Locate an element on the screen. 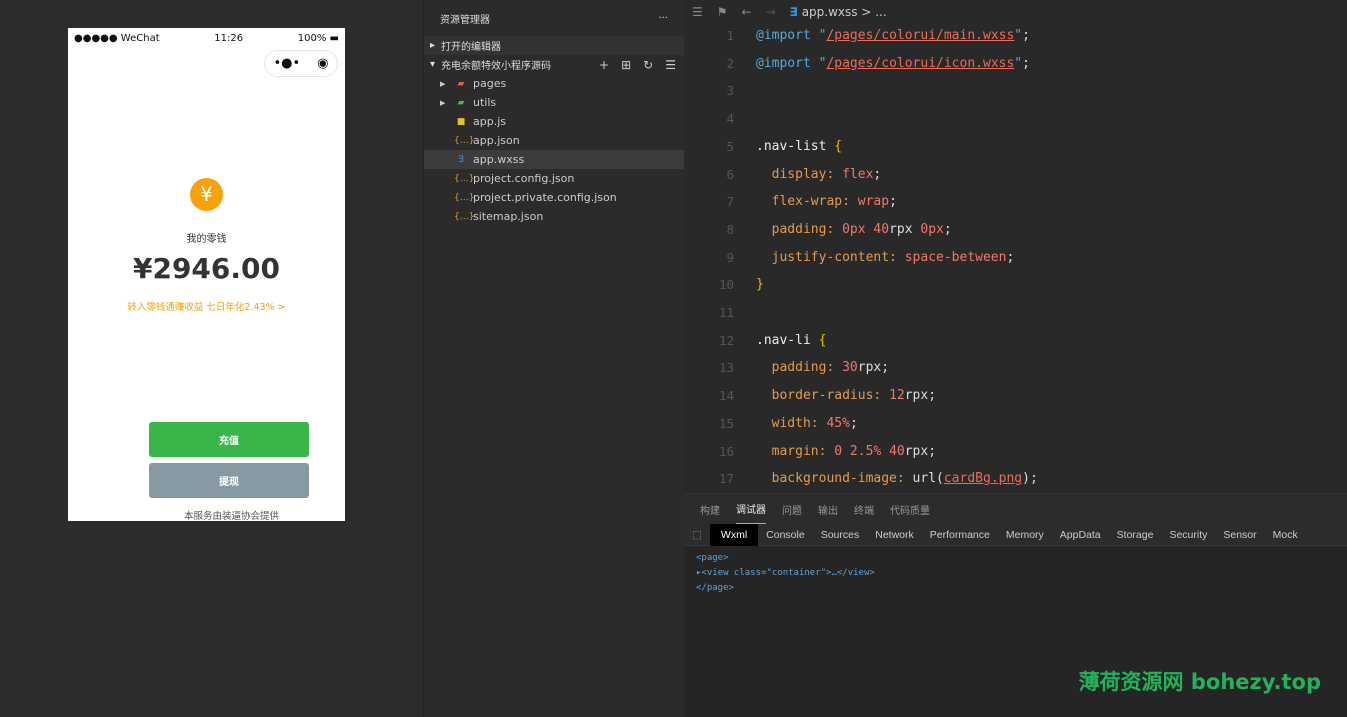 This screenshot has height=717, width=1347. line-number: 5 is located at coordinates (730, 146).